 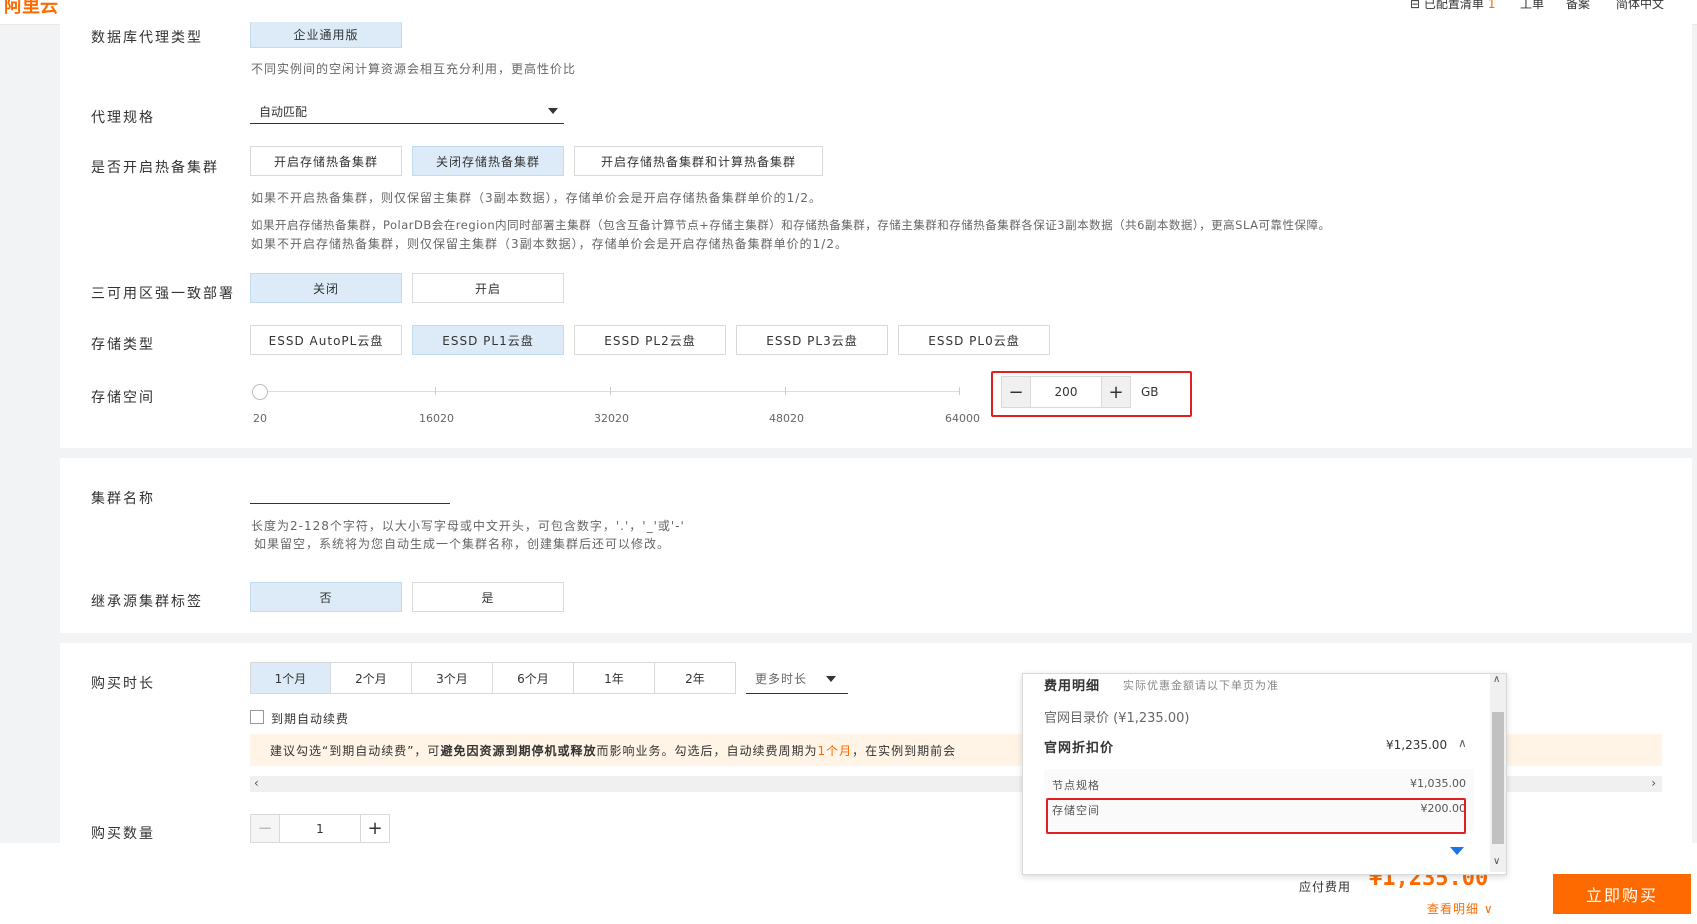 I want to click on inherit-tags-no: 否, so click(x=326, y=597).